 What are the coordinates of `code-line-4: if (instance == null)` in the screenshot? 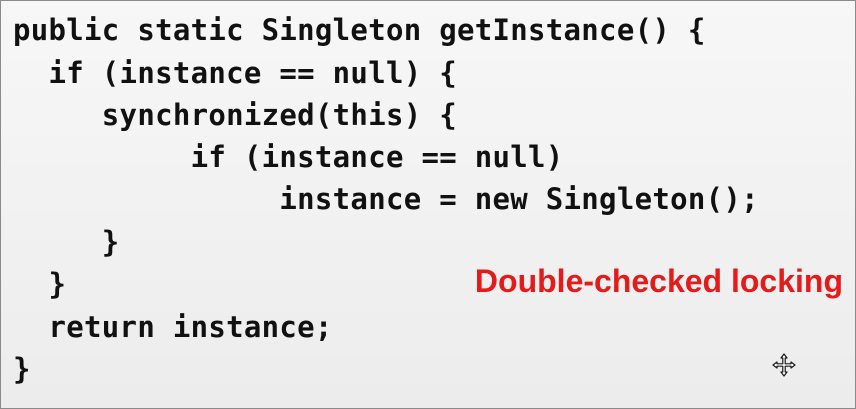 It's located at (288, 157).